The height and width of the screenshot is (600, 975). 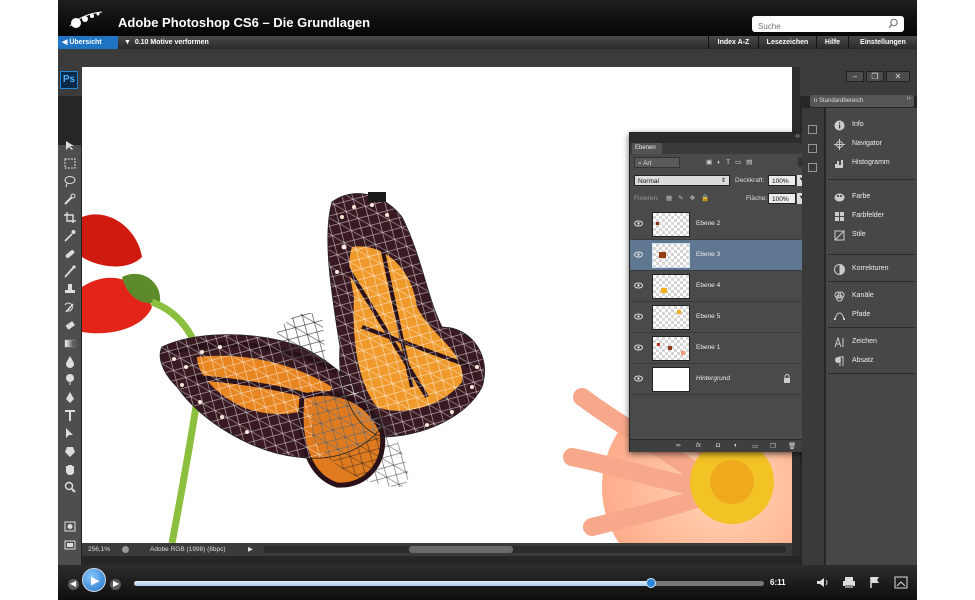 I want to click on gradient-tool-icon, so click(x=70, y=343).